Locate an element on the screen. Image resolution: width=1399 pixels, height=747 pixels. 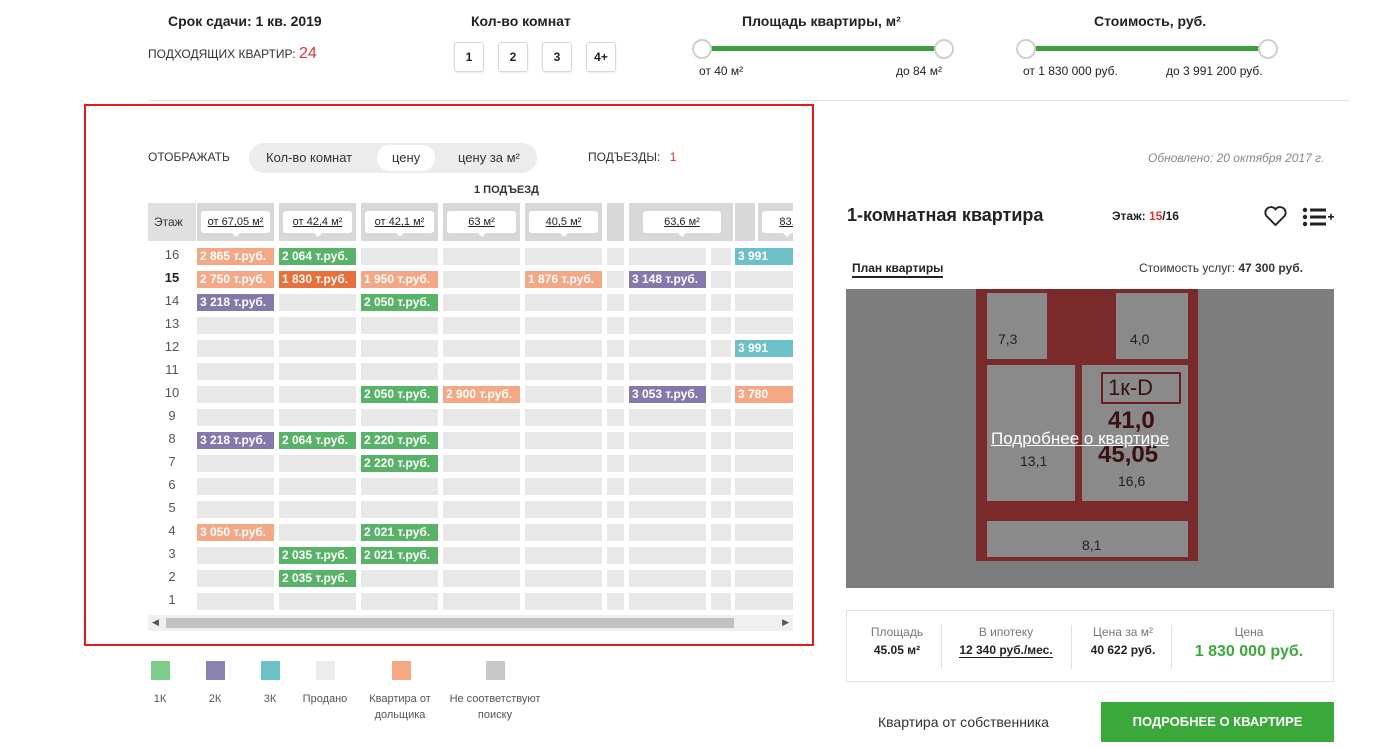
column-area-label: 40,5 м² is located at coordinates (563, 224).